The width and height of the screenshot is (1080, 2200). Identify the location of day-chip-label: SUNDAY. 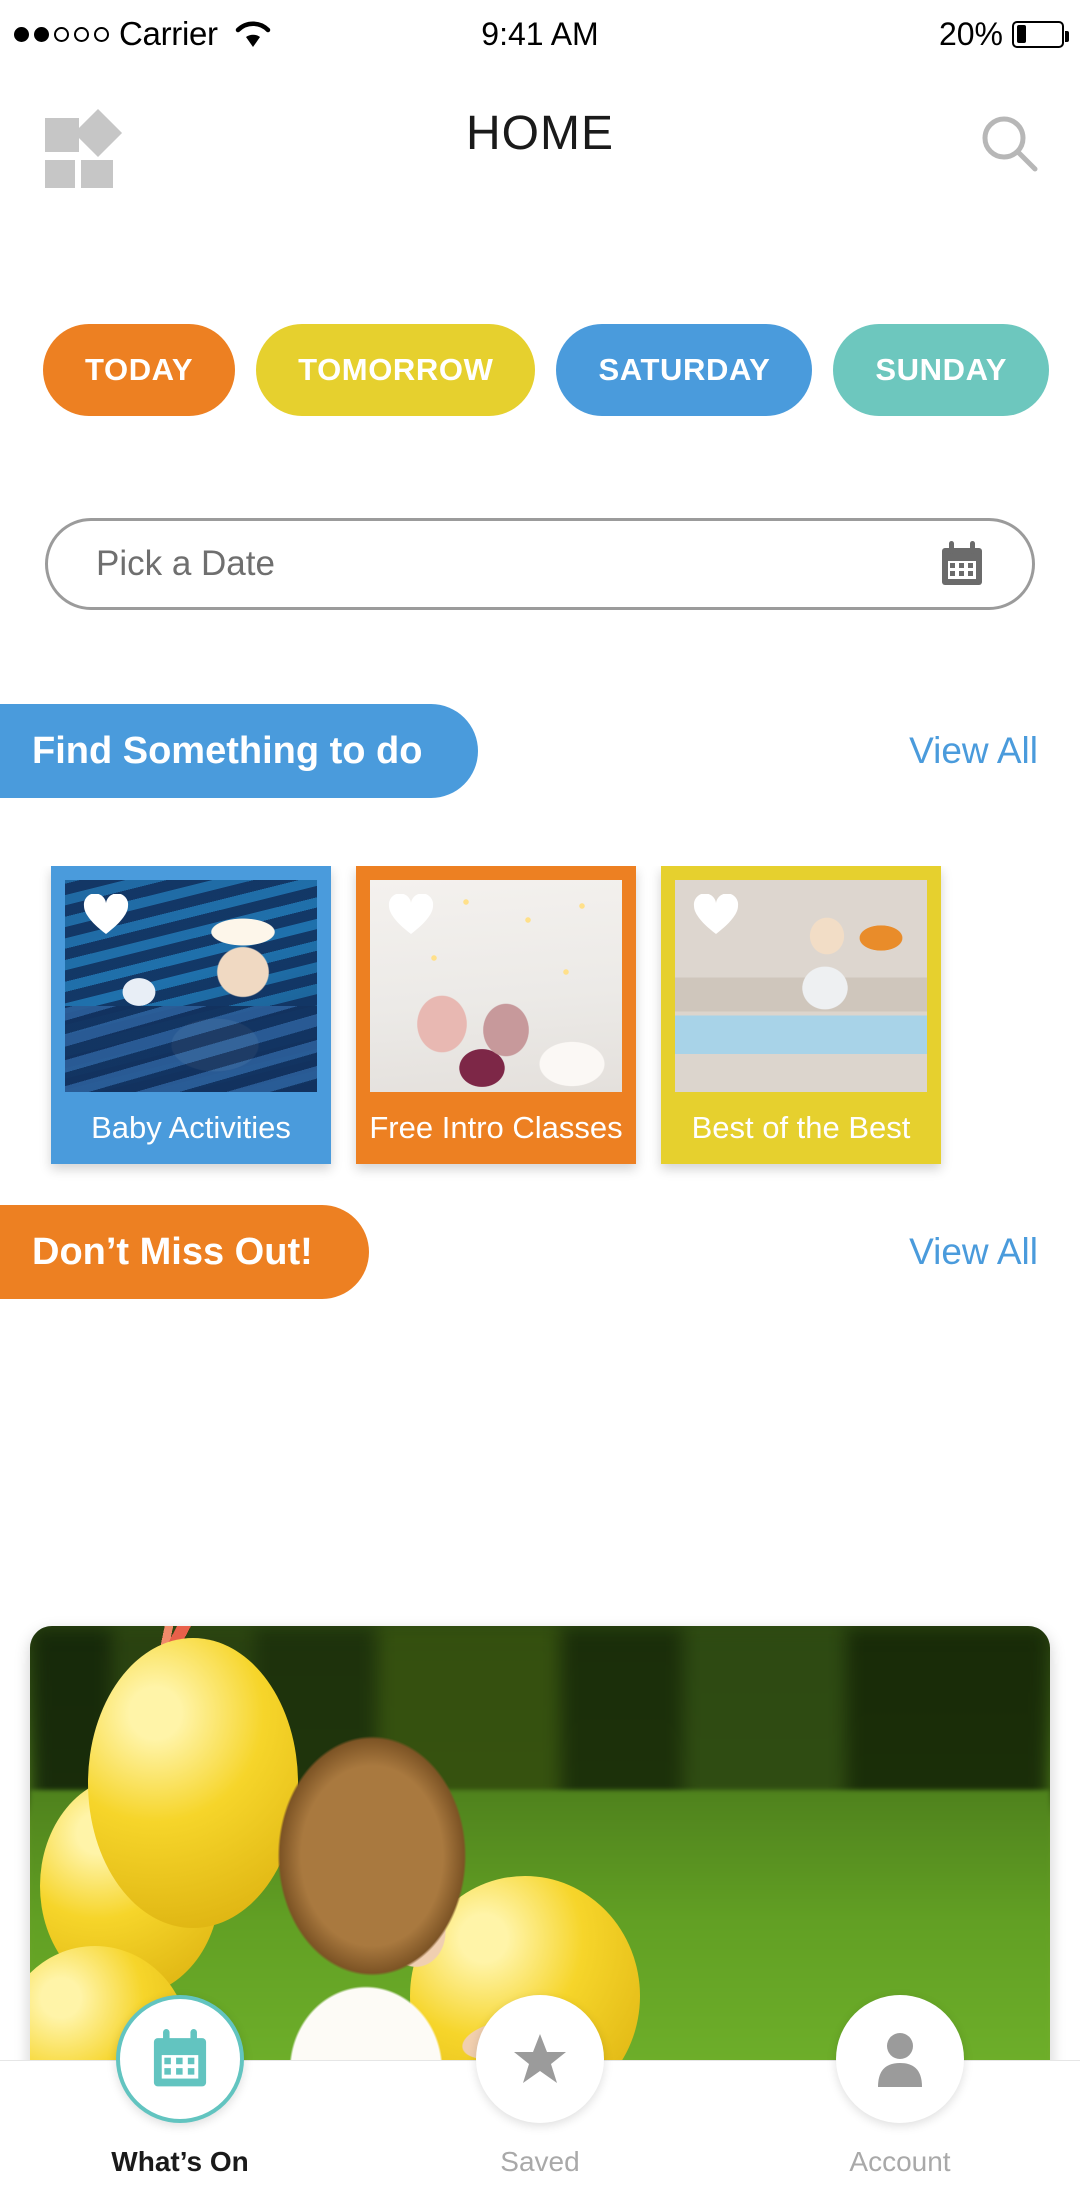
(941, 369).